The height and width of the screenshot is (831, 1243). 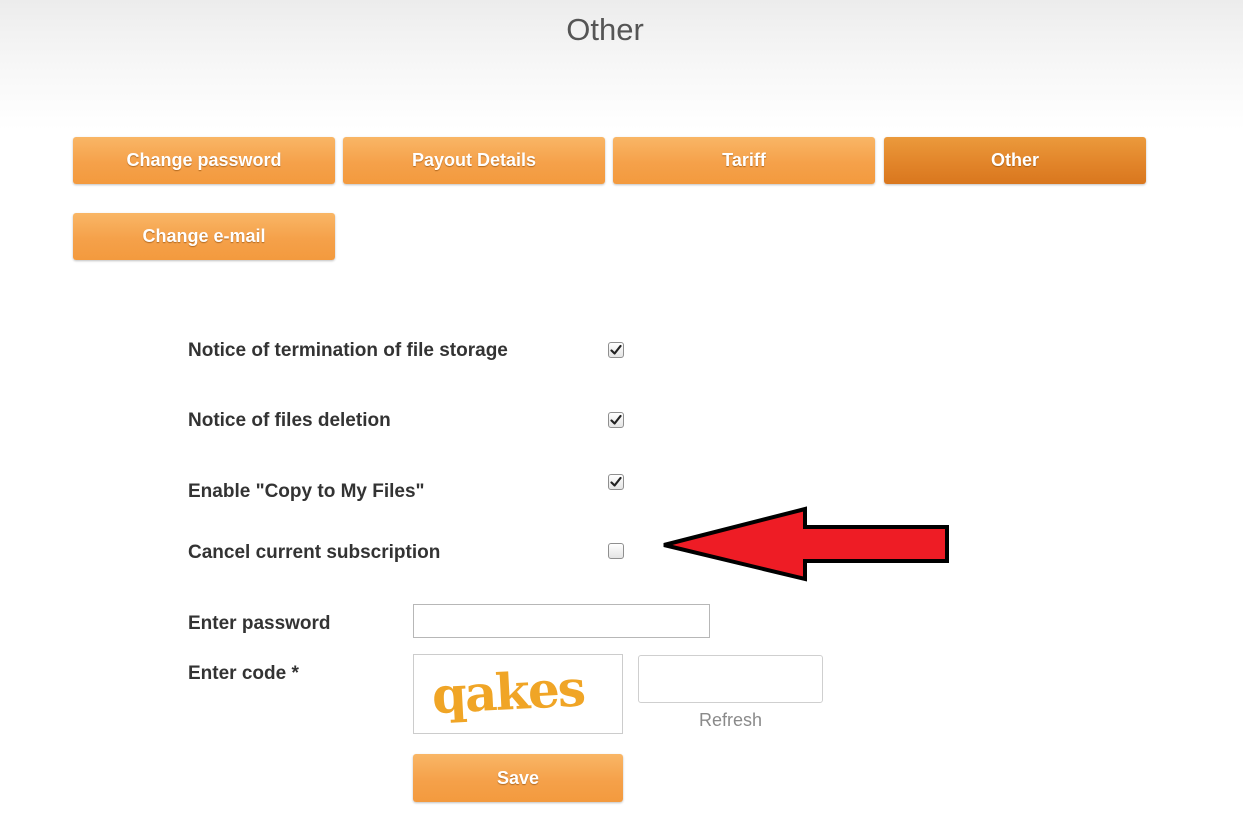 What do you see at coordinates (1015, 160) in the screenshot?
I see `tab-other: Other` at bounding box center [1015, 160].